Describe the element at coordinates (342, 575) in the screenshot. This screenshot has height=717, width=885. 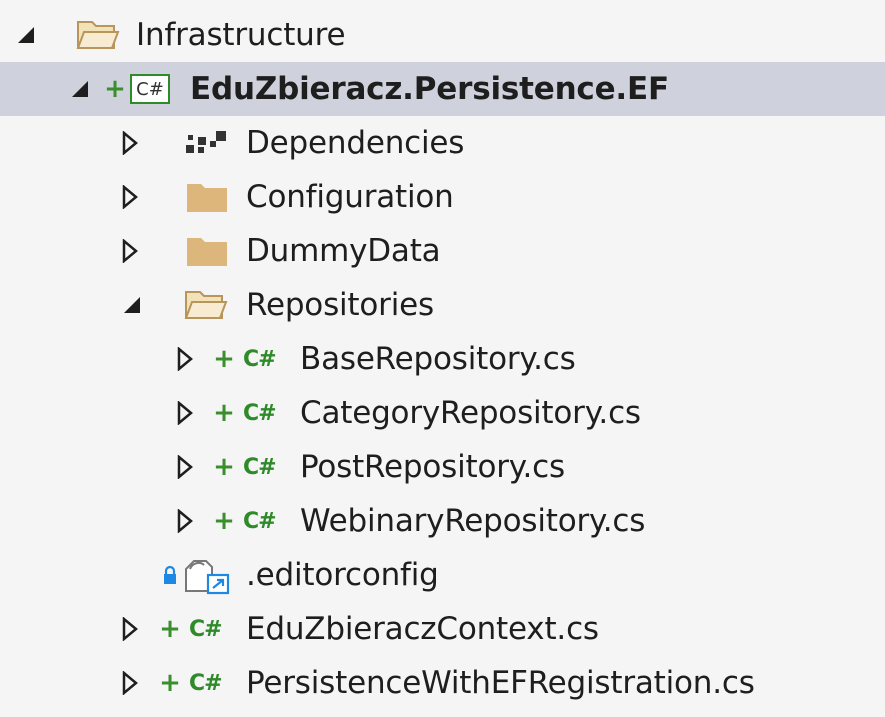
I see `tree-item-label: .editorconfig` at that location.